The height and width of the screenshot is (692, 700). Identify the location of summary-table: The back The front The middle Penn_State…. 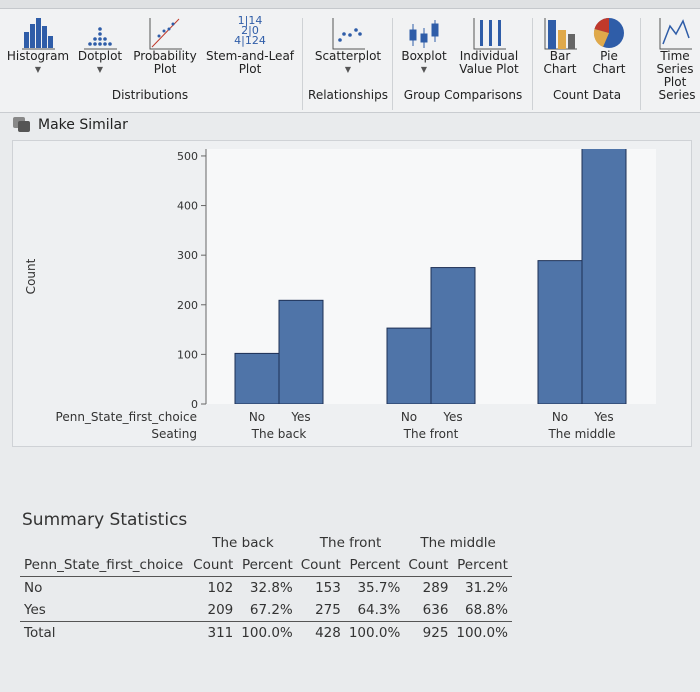
(266, 588).